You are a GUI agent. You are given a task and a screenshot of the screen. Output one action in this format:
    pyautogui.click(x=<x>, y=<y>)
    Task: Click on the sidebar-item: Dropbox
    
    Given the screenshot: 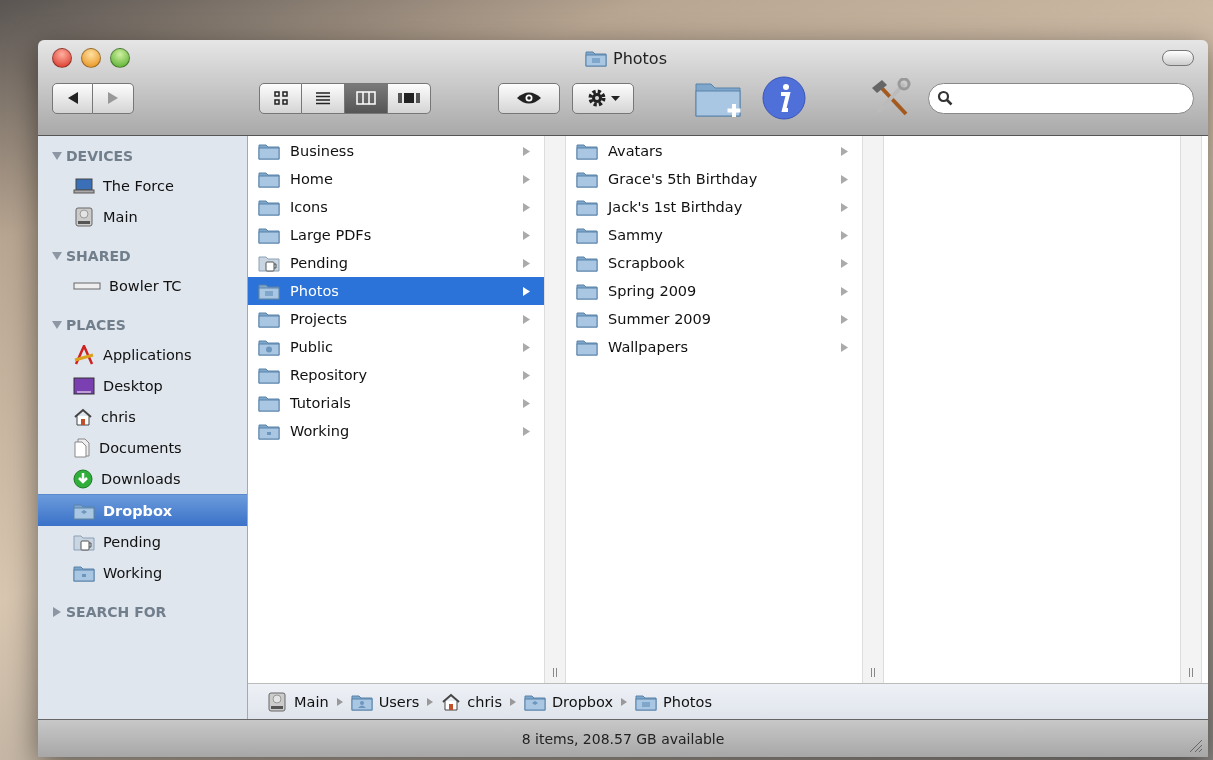 What is the action you would take?
    pyautogui.click(x=142, y=510)
    